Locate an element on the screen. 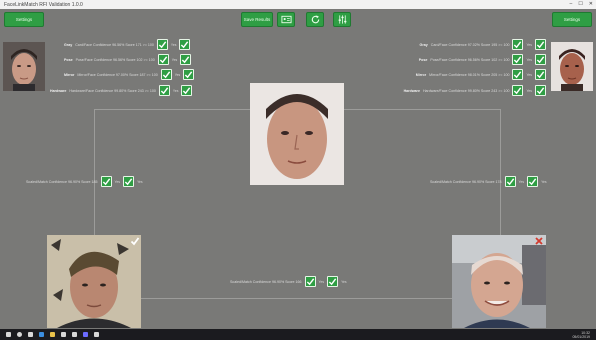  id-card-button is located at coordinates (286, 19).